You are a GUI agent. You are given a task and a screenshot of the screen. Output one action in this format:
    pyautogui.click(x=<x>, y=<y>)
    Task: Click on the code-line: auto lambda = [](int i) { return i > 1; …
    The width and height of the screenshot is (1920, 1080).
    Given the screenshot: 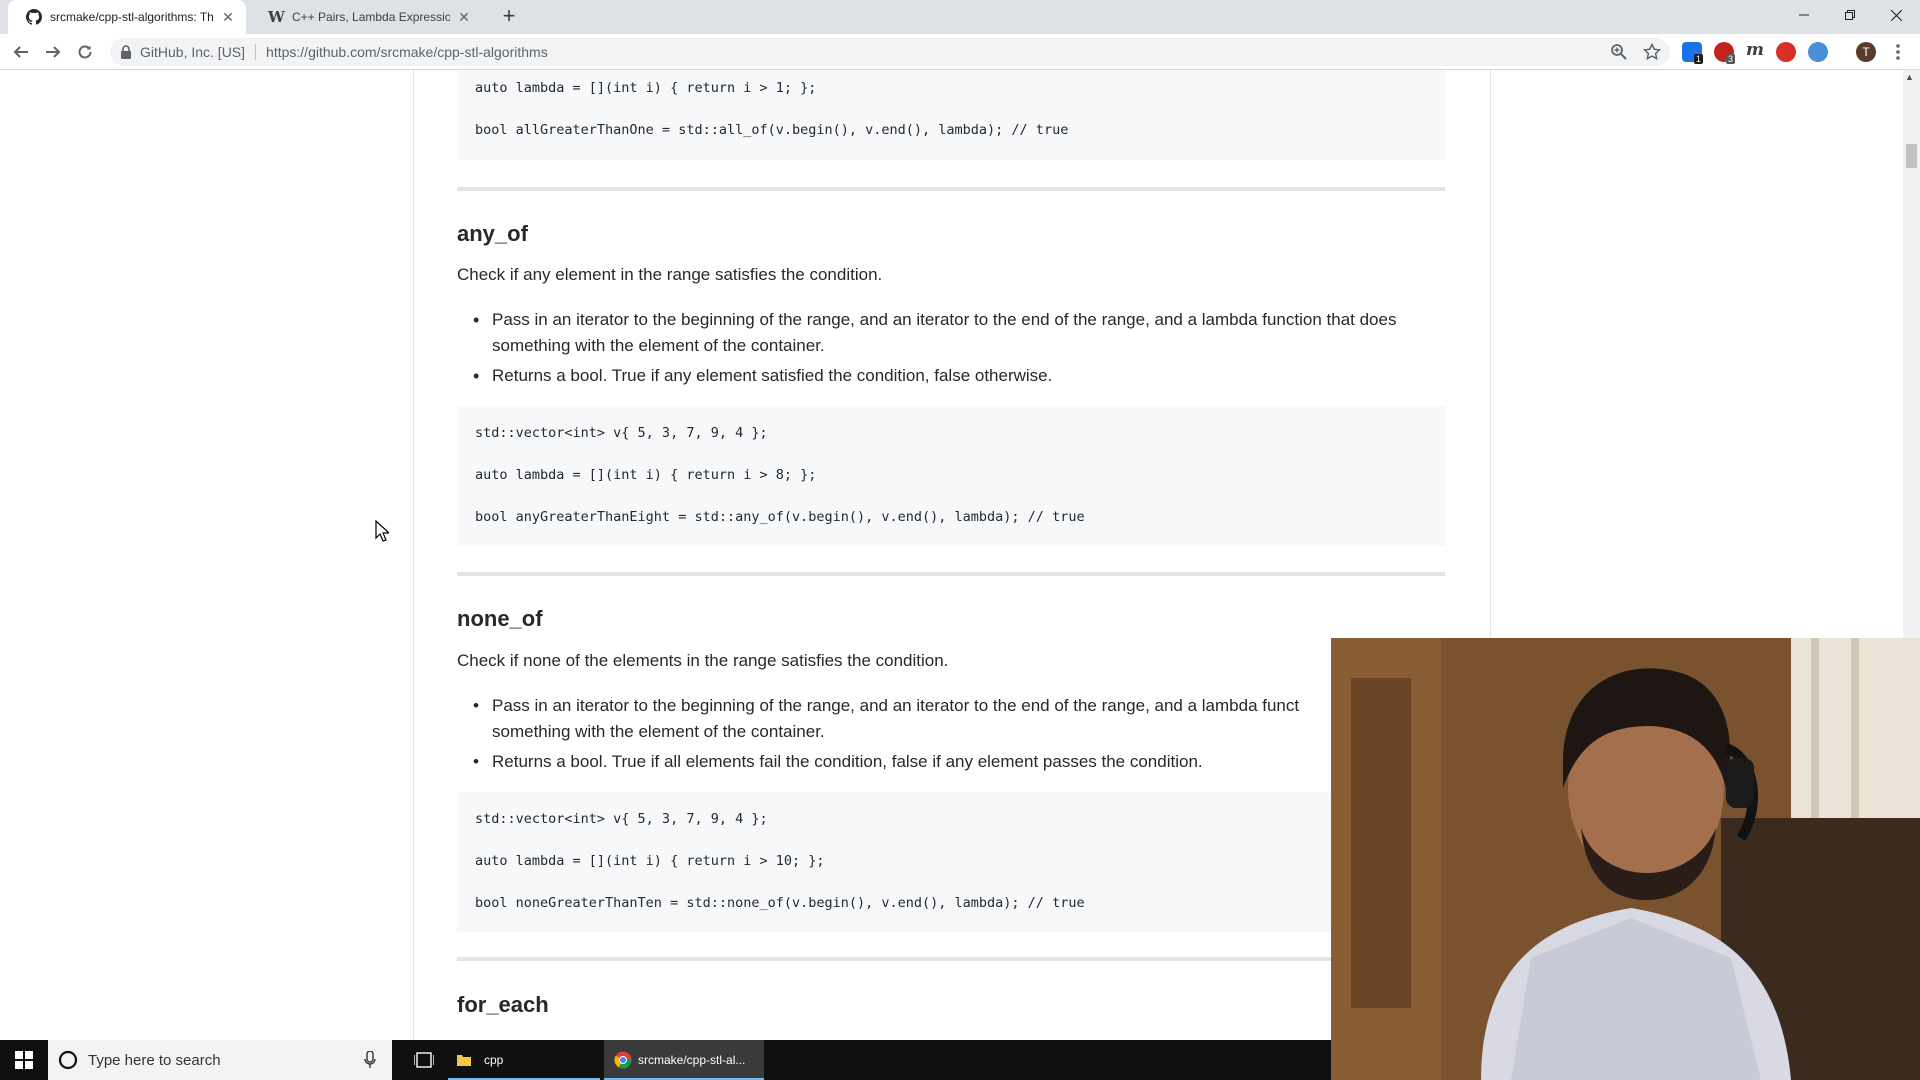 What is the action you would take?
    pyautogui.click(x=646, y=88)
    